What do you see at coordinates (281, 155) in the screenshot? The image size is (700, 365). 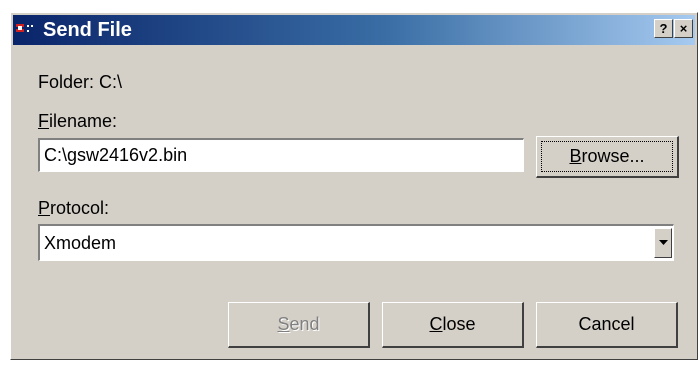 I see `filename-input` at bounding box center [281, 155].